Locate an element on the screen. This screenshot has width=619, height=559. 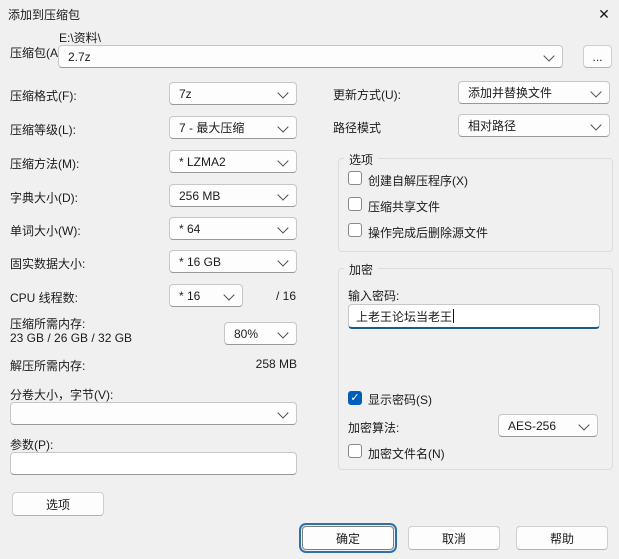
word-size-label: 单词大小(W): is located at coordinates (45, 231).